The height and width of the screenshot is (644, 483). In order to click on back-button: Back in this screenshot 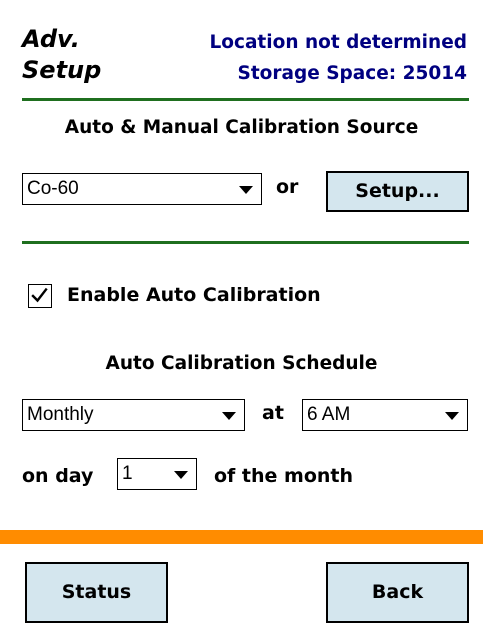, I will do `click(397, 592)`.